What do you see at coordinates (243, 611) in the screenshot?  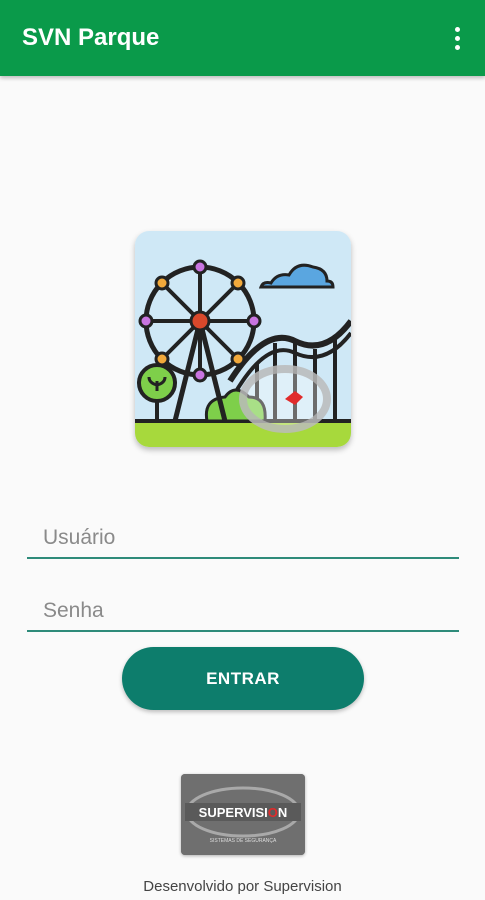 I see `password-input` at bounding box center [243, 611].